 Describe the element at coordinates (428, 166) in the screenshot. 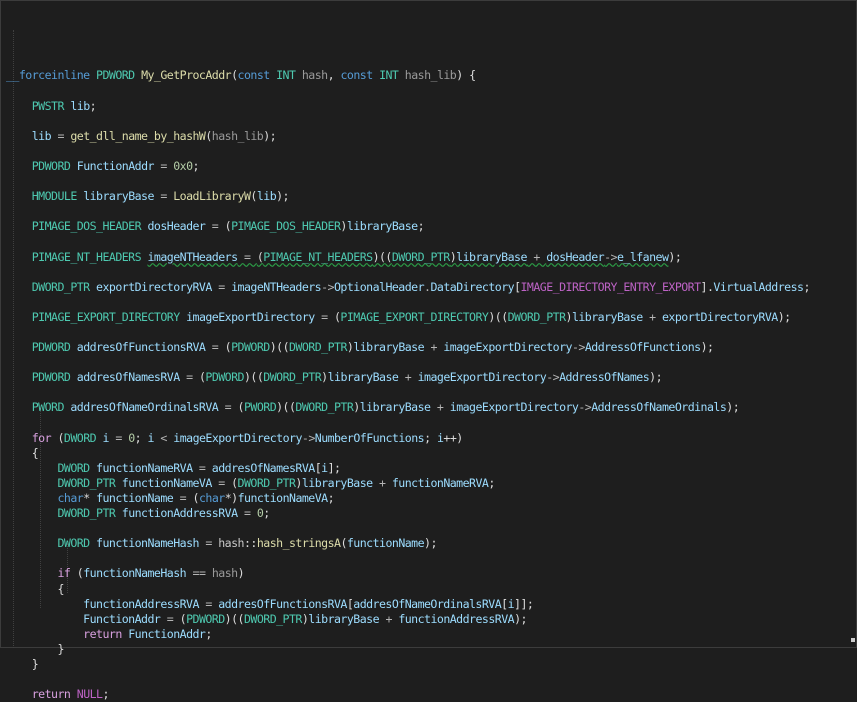

I see `code-line: PDWORD FunctionAddr = 0x0;` at that location.